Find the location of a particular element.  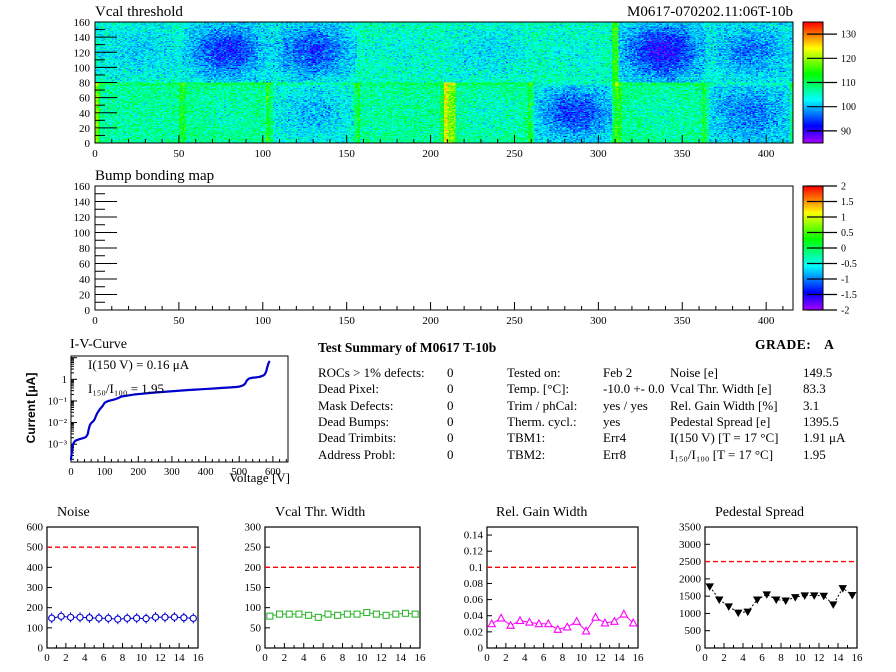

svg-text: 350 is located at coordinates (682, 154).